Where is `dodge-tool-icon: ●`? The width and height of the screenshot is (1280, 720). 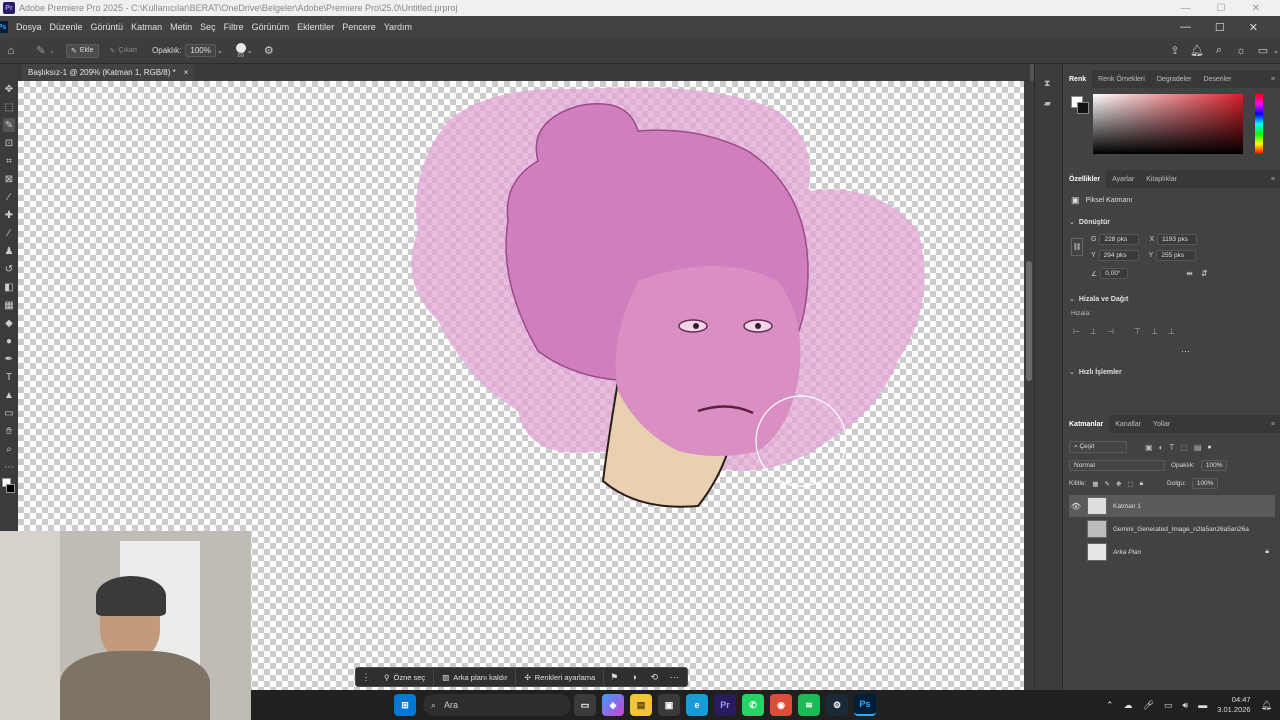 dodge-tool-icon: ● is located at coordinates (9, 341).